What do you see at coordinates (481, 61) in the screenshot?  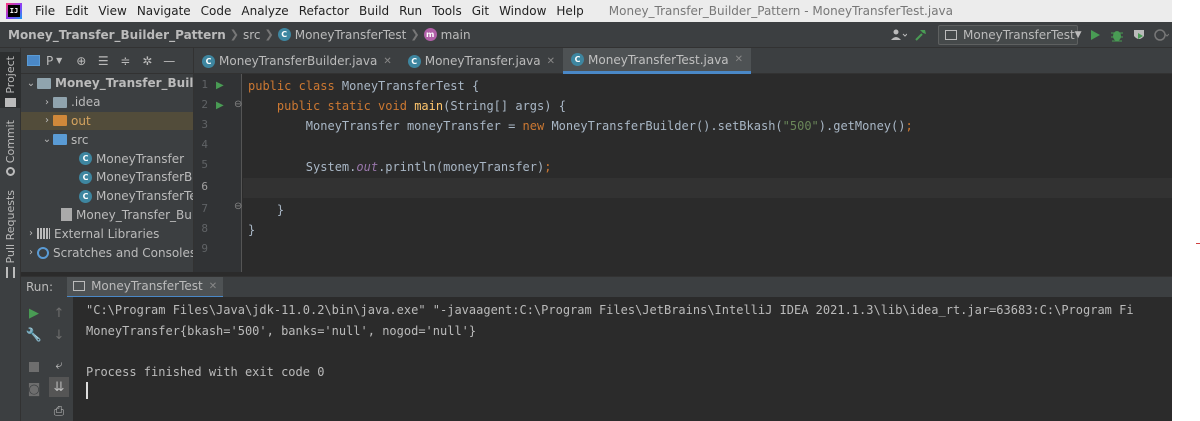 I see `tab-moneytransfer: C MoneyTransfer.java ✕` at bounding box center [481, 61].